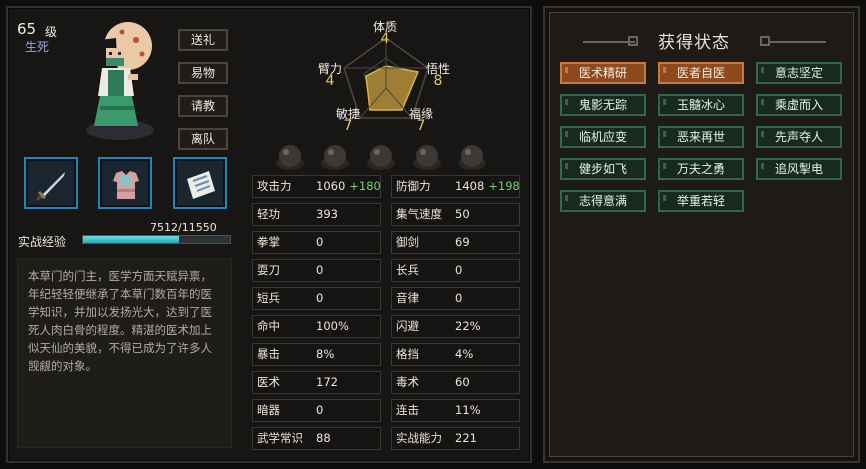 Image resolution: width=866 pixels, height=469 pixels. I want to click on status-tag: 志得意满, so click(603, 201).